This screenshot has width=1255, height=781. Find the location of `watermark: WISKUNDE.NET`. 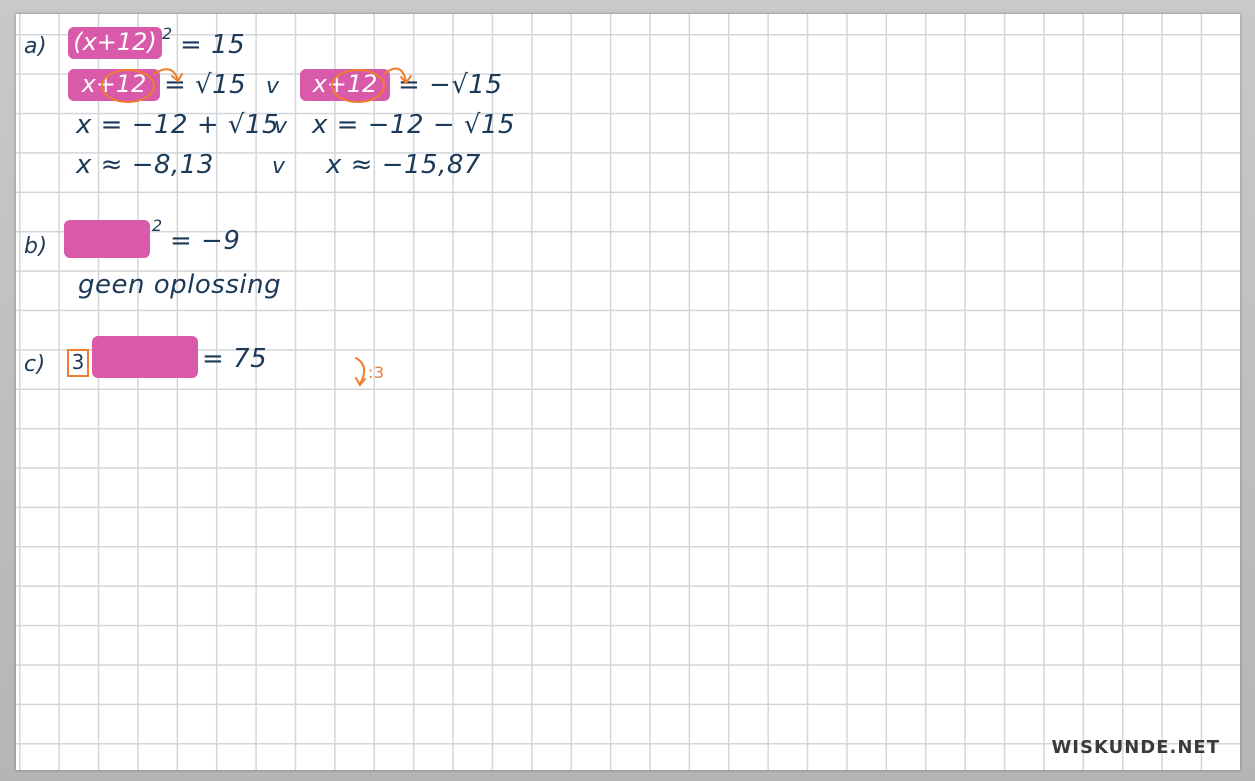

watermark: WISKUNDE.NET is located at coordinates (1135, 747).